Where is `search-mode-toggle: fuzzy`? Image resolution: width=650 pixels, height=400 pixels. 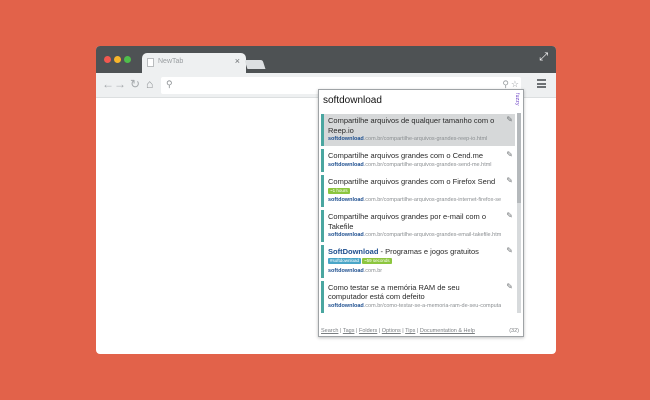
search-mode-toggle: fuzzy is located at coordinates (517, 99).